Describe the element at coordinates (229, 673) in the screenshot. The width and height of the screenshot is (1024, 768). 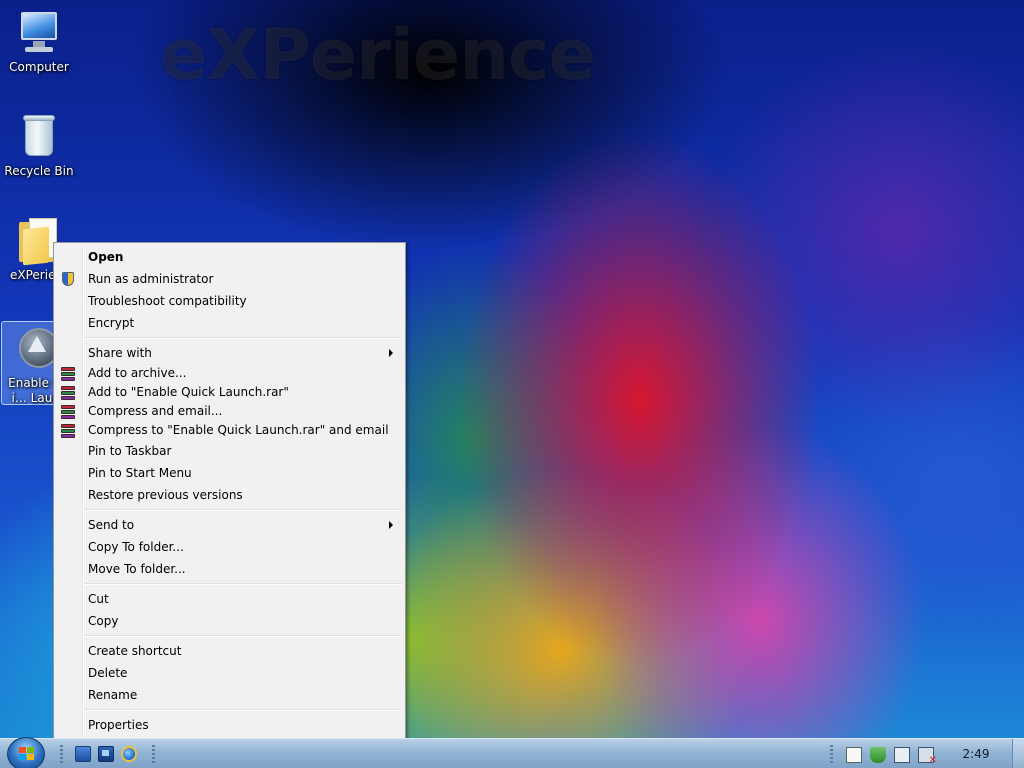
I see `menu-item-delete: Delete` at that location.